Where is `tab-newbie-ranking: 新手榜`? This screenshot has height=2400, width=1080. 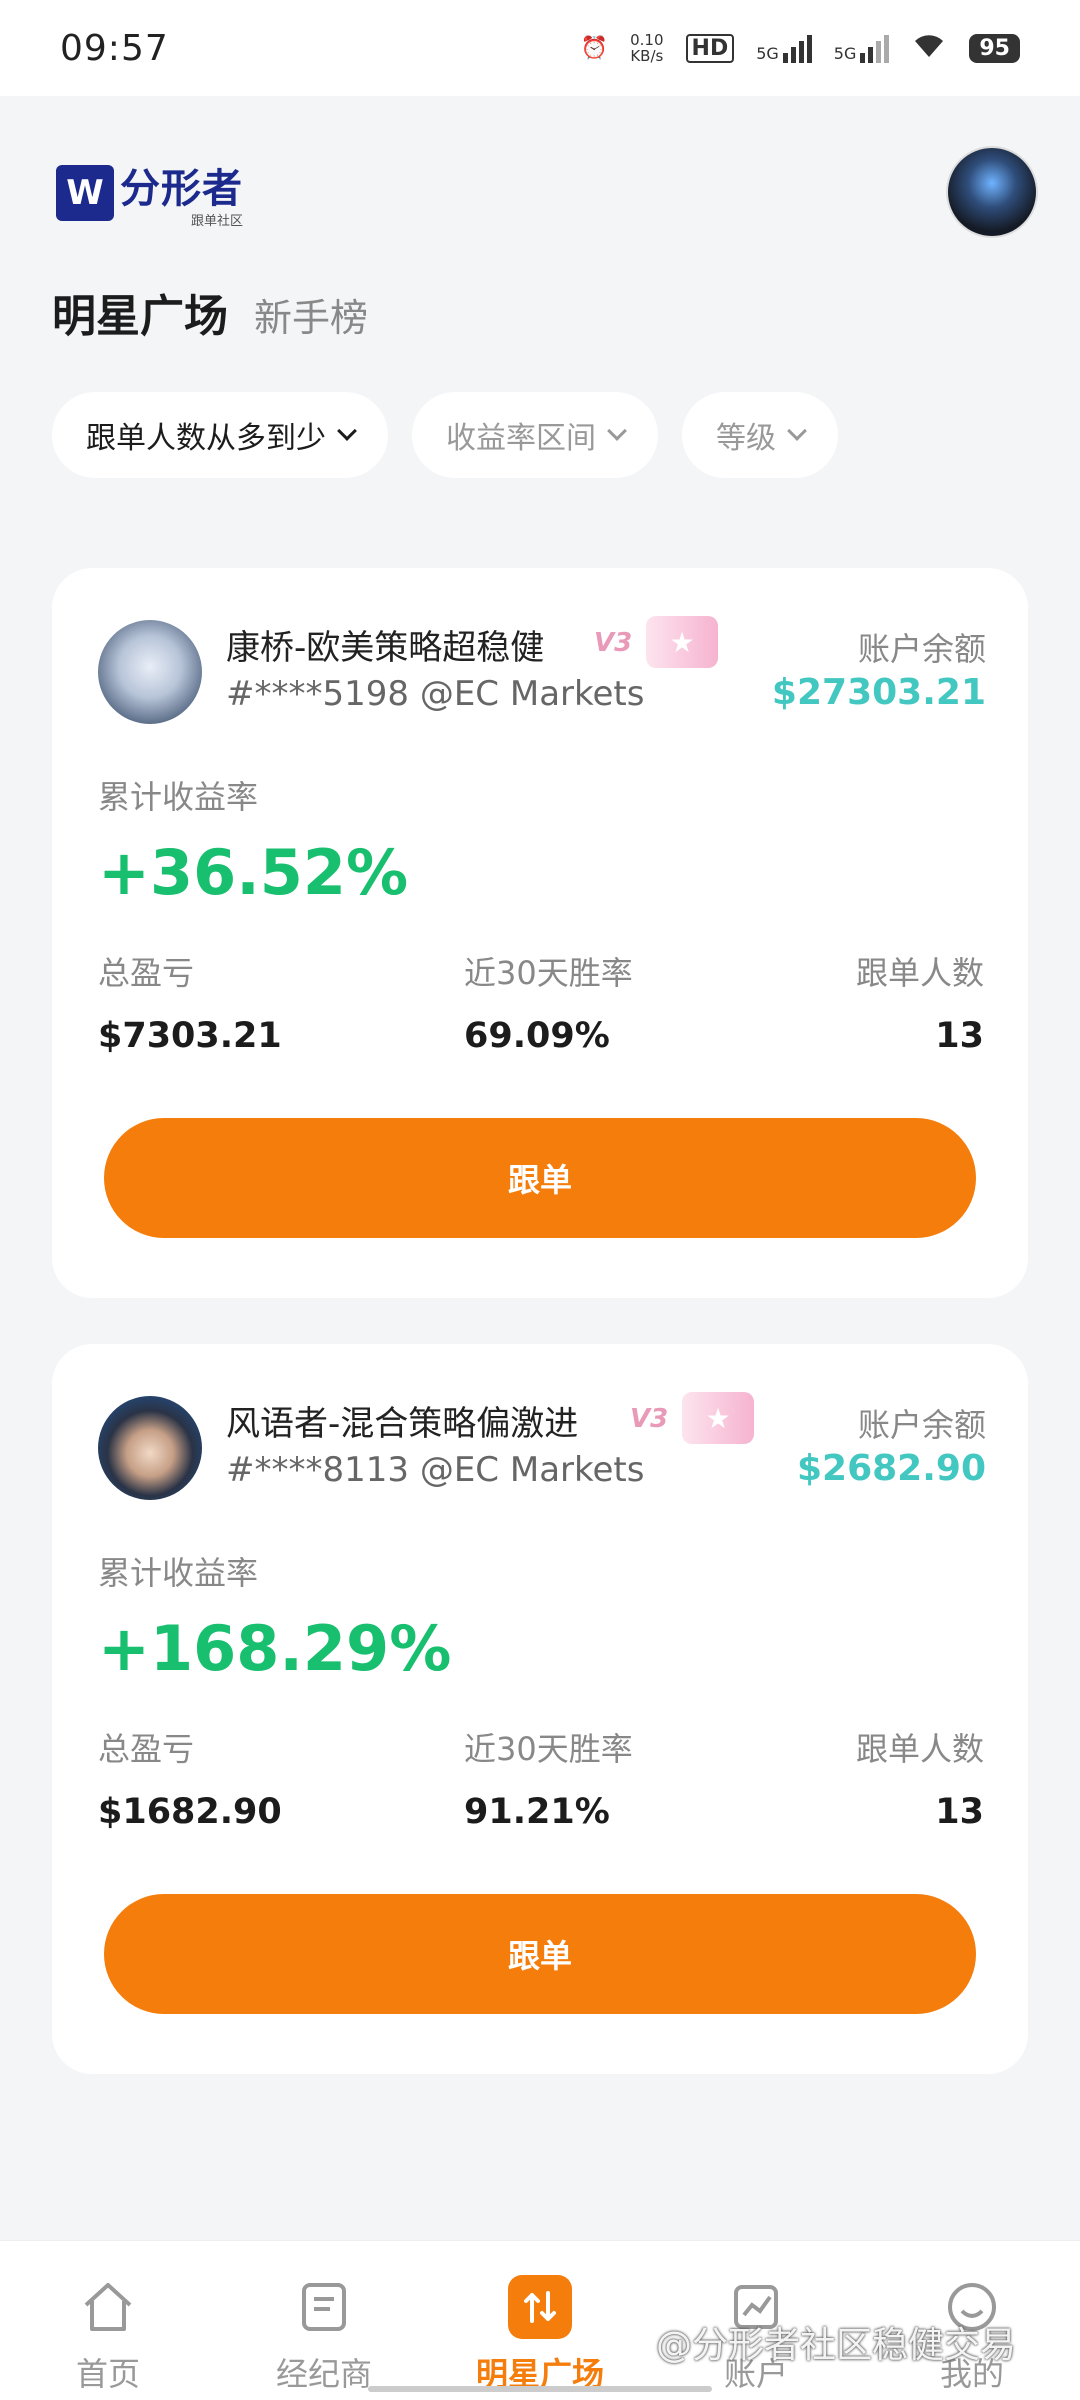 tab-newbie-ranking: 新手榜 is located at coordinates (311, 314).